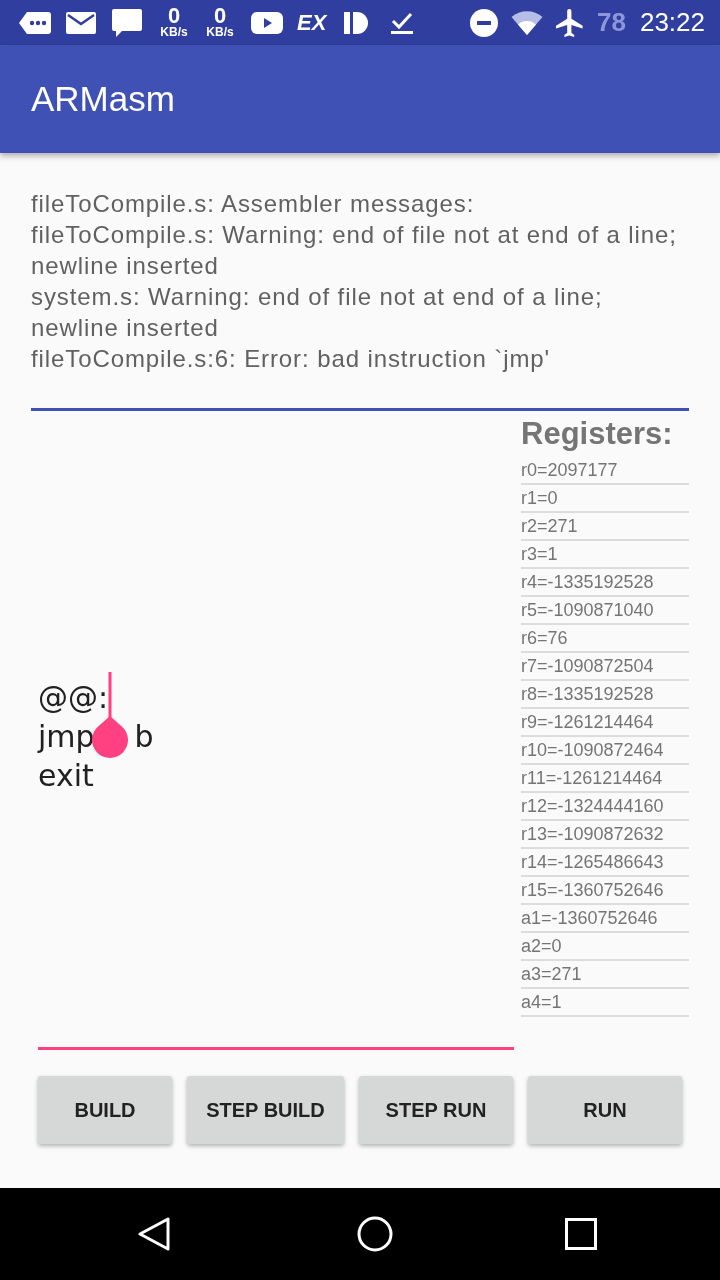  What do you see at coordinates (605, 527) in the screenshot?
I see `register-value: r2=271` at bounding box center [605, 527].